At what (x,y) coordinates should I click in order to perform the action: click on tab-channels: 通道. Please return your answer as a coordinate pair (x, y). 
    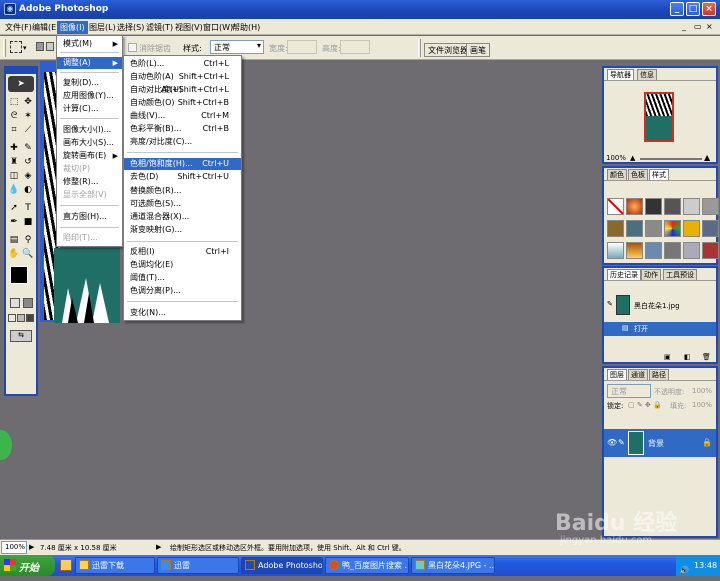
    Looking at the image, I should click on (638, 374).